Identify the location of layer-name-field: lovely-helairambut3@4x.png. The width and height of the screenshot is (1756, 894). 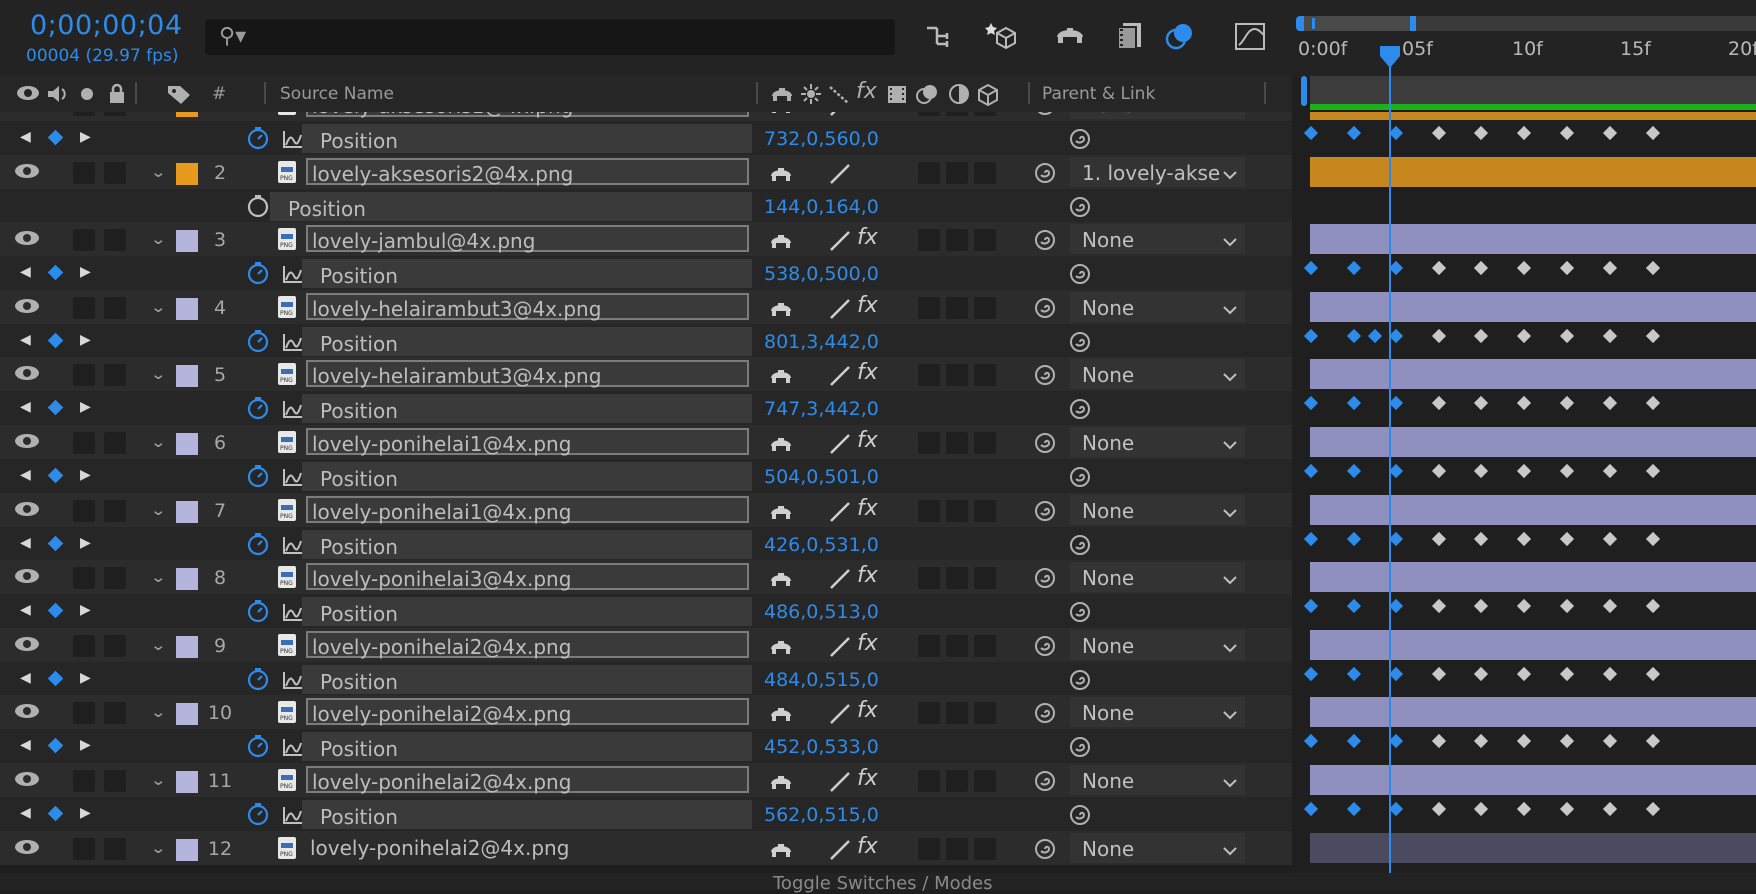
(527, 306).